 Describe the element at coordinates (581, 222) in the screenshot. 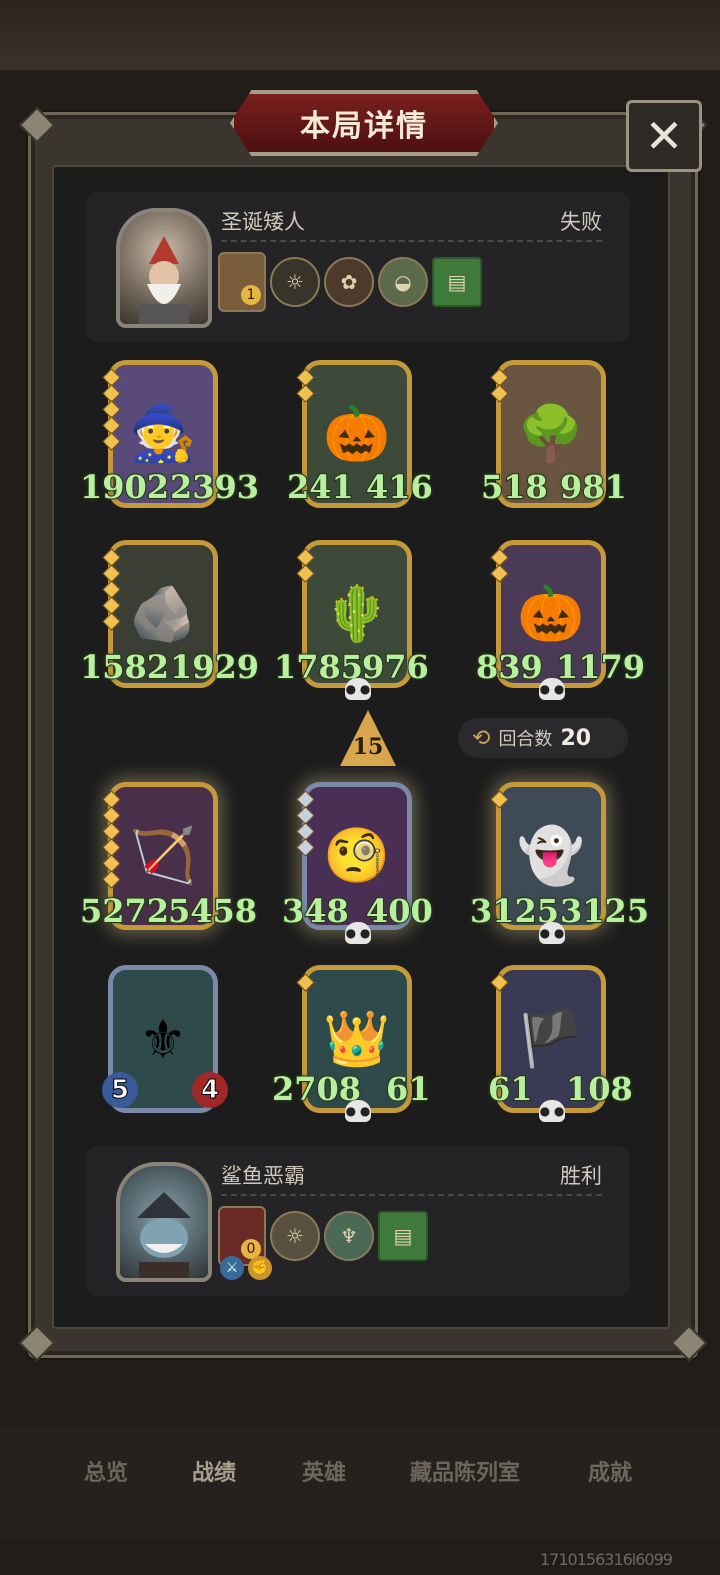

I see `opponent-result: 失败` at that location.